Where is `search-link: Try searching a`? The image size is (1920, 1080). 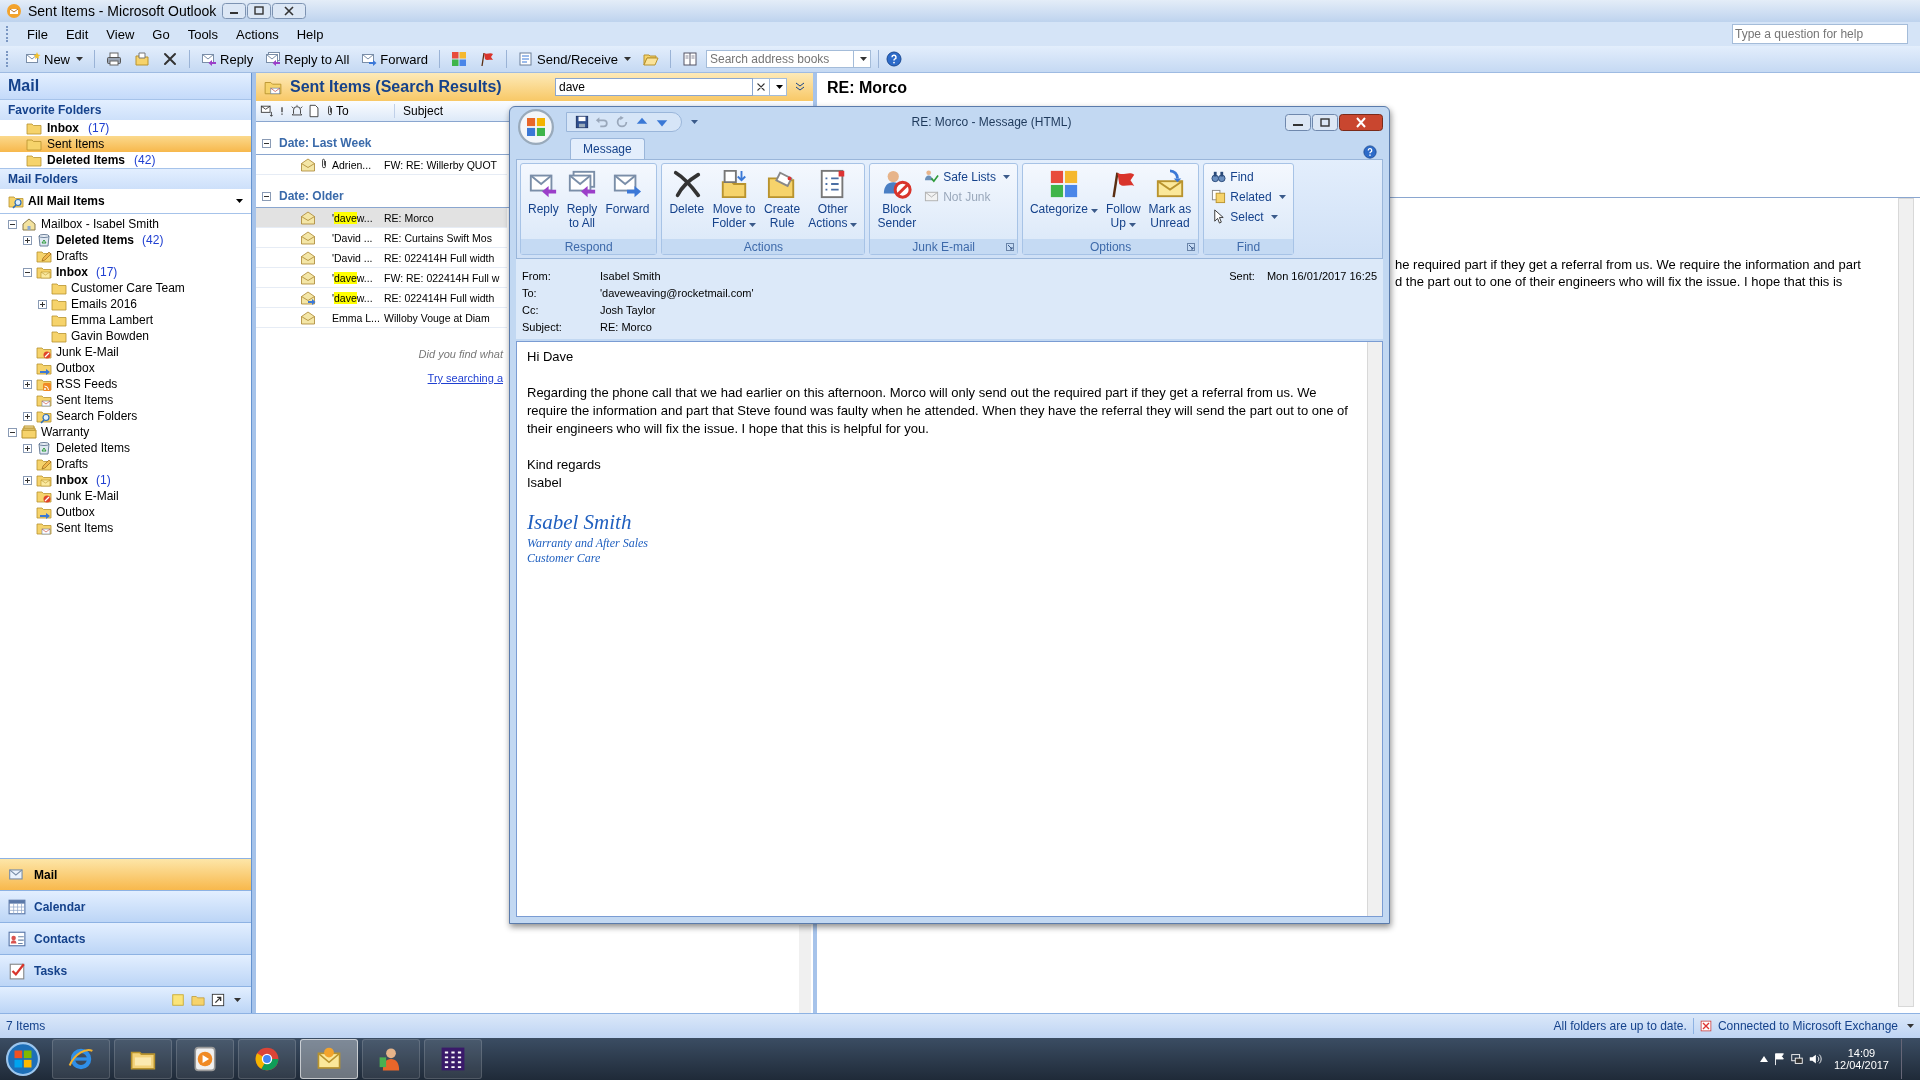
search-link: Try searching a is located at coordinates (465, 378).